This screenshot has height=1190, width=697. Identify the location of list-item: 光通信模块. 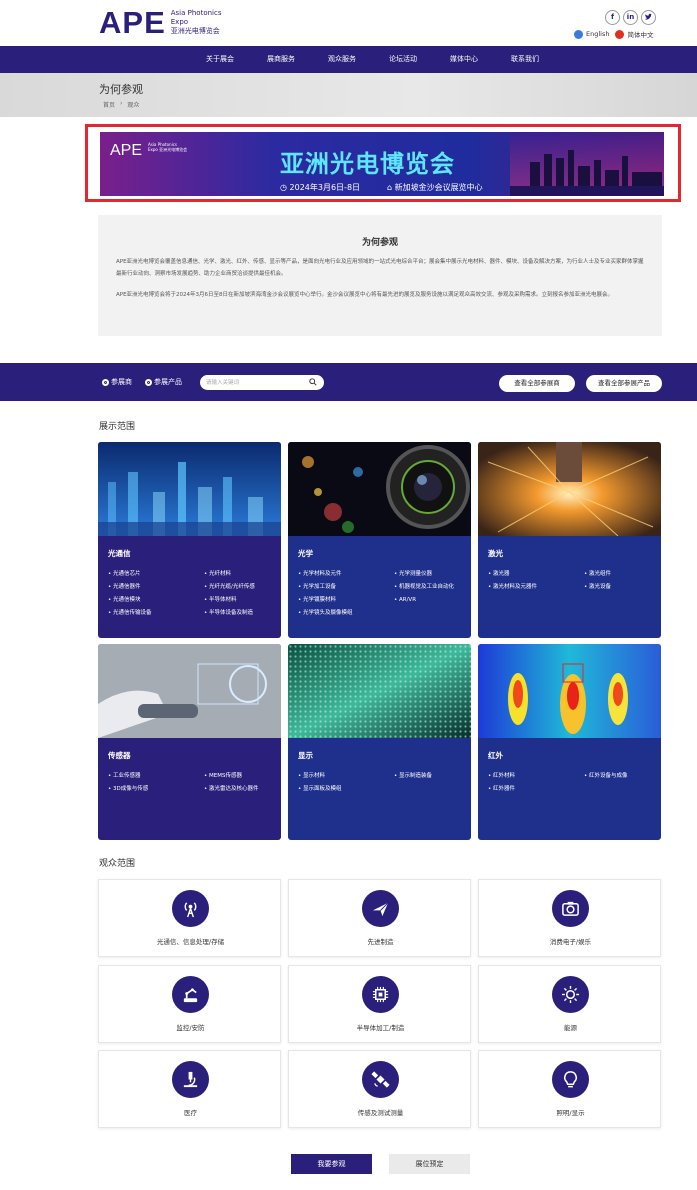
(156, 600).